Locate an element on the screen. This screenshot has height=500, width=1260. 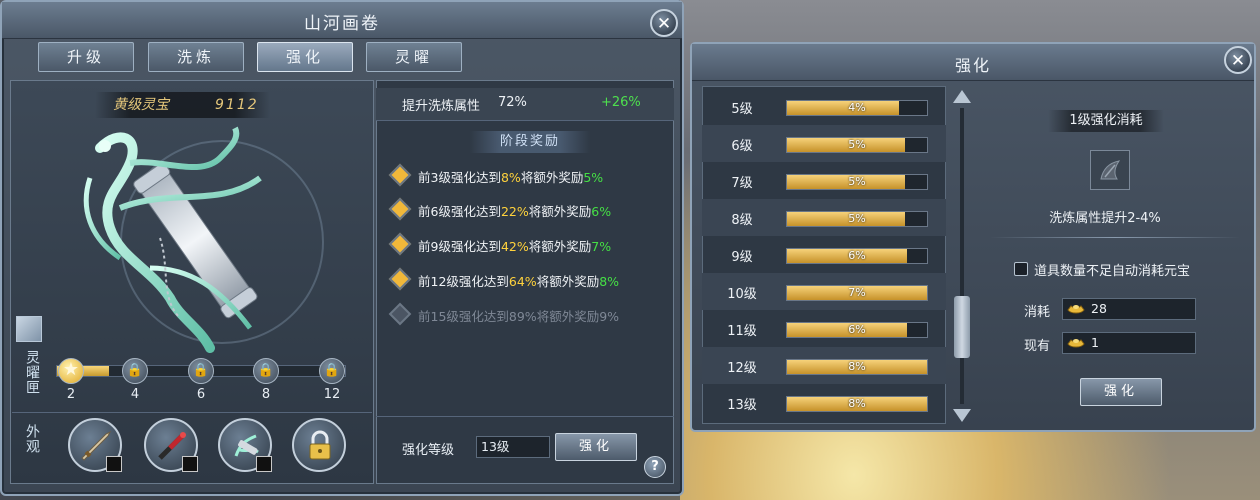
progress-node-star-icon: ★ is located at coordinates (71, 371).